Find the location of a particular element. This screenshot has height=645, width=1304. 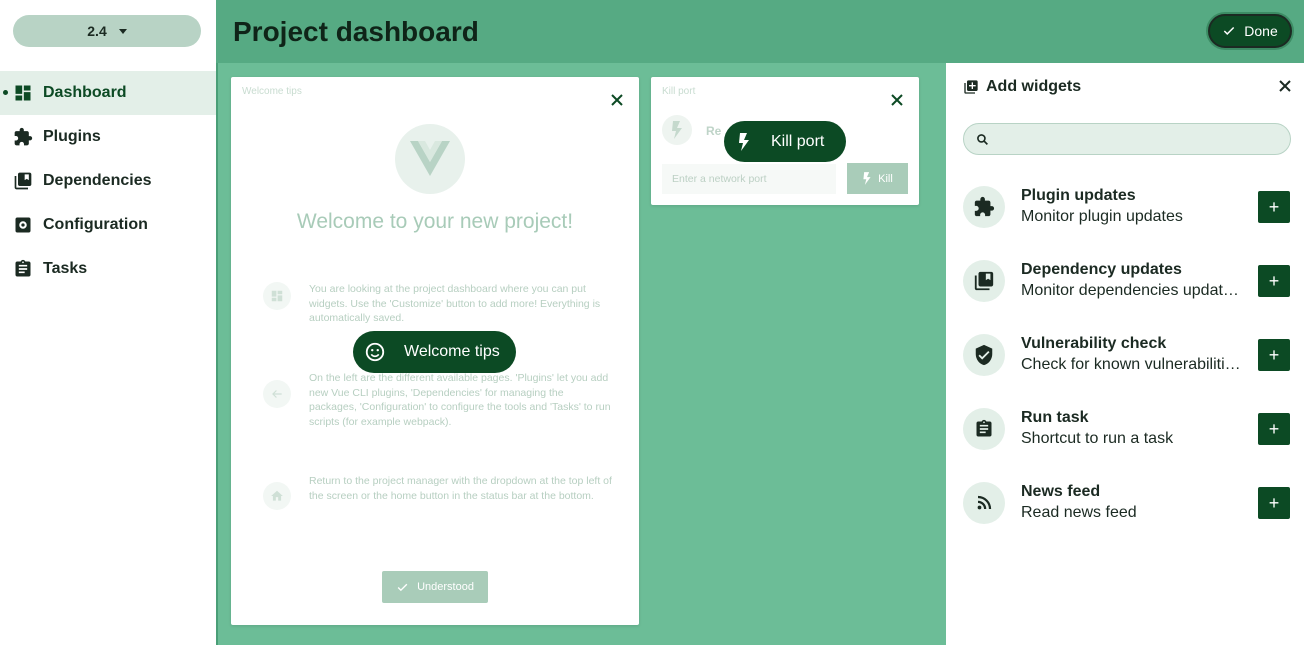

top-bar: Project dashboard Done is located at coordinates (760, 31).